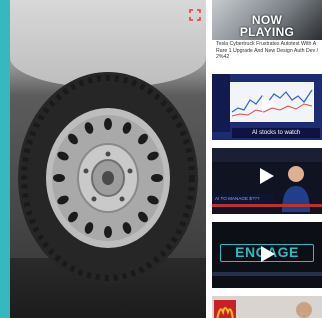  Describe the element at coordinates (267, 274) in the screenshot. I see `thumbnail-footer` at that location.